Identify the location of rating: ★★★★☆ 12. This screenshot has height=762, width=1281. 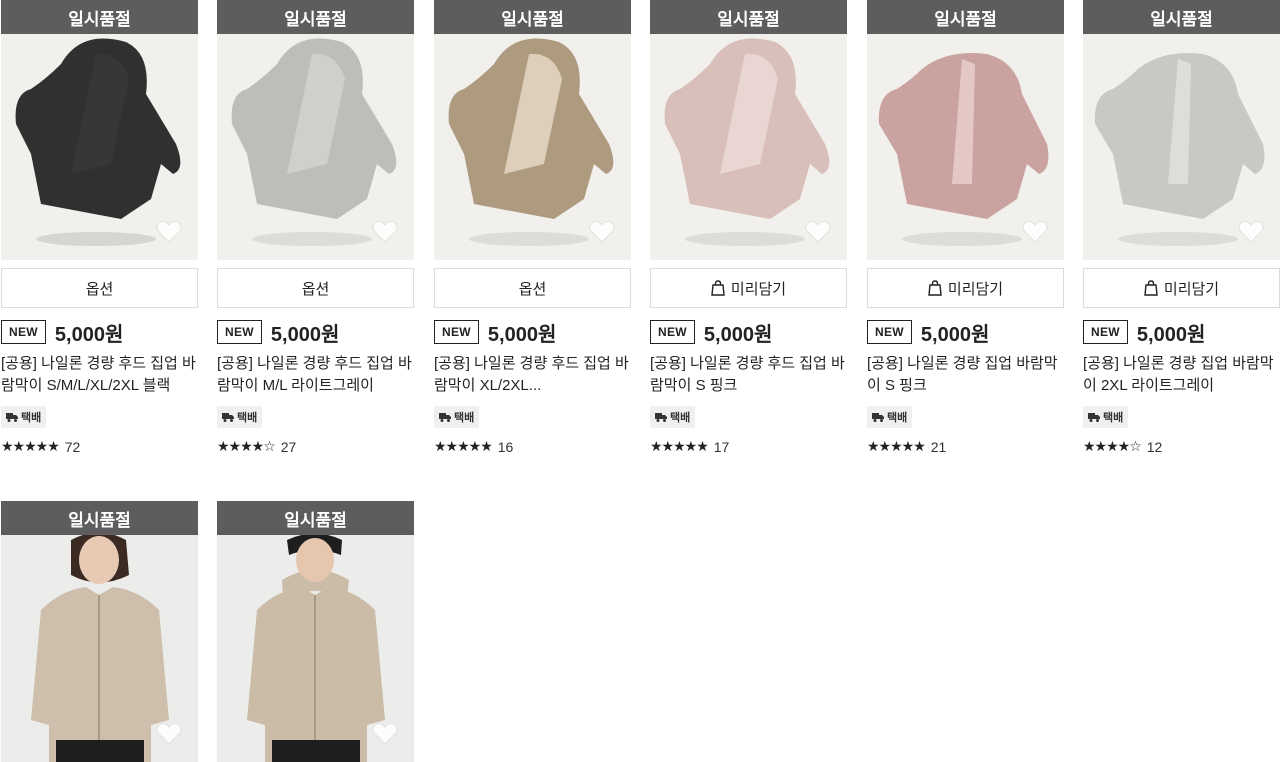
(1181, 446).